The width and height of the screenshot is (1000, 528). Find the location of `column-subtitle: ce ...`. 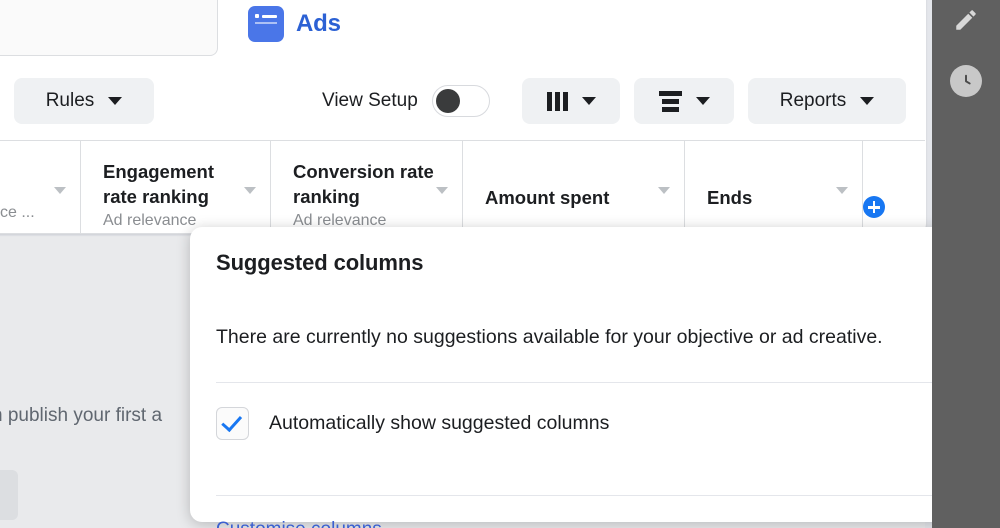

column-subtitle: ce ... is located at coordinates (17, 212).